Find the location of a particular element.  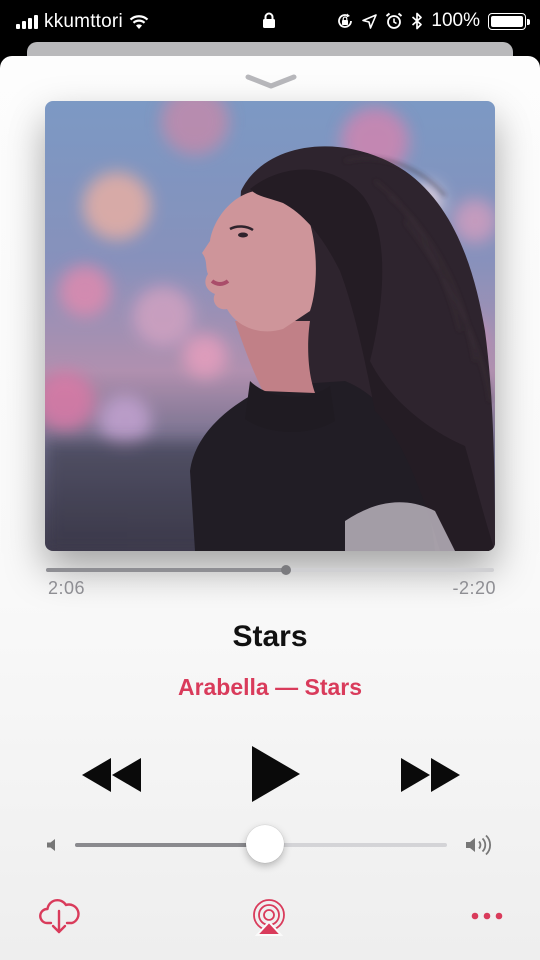

volume-slider is located at coordinates (261, 844).